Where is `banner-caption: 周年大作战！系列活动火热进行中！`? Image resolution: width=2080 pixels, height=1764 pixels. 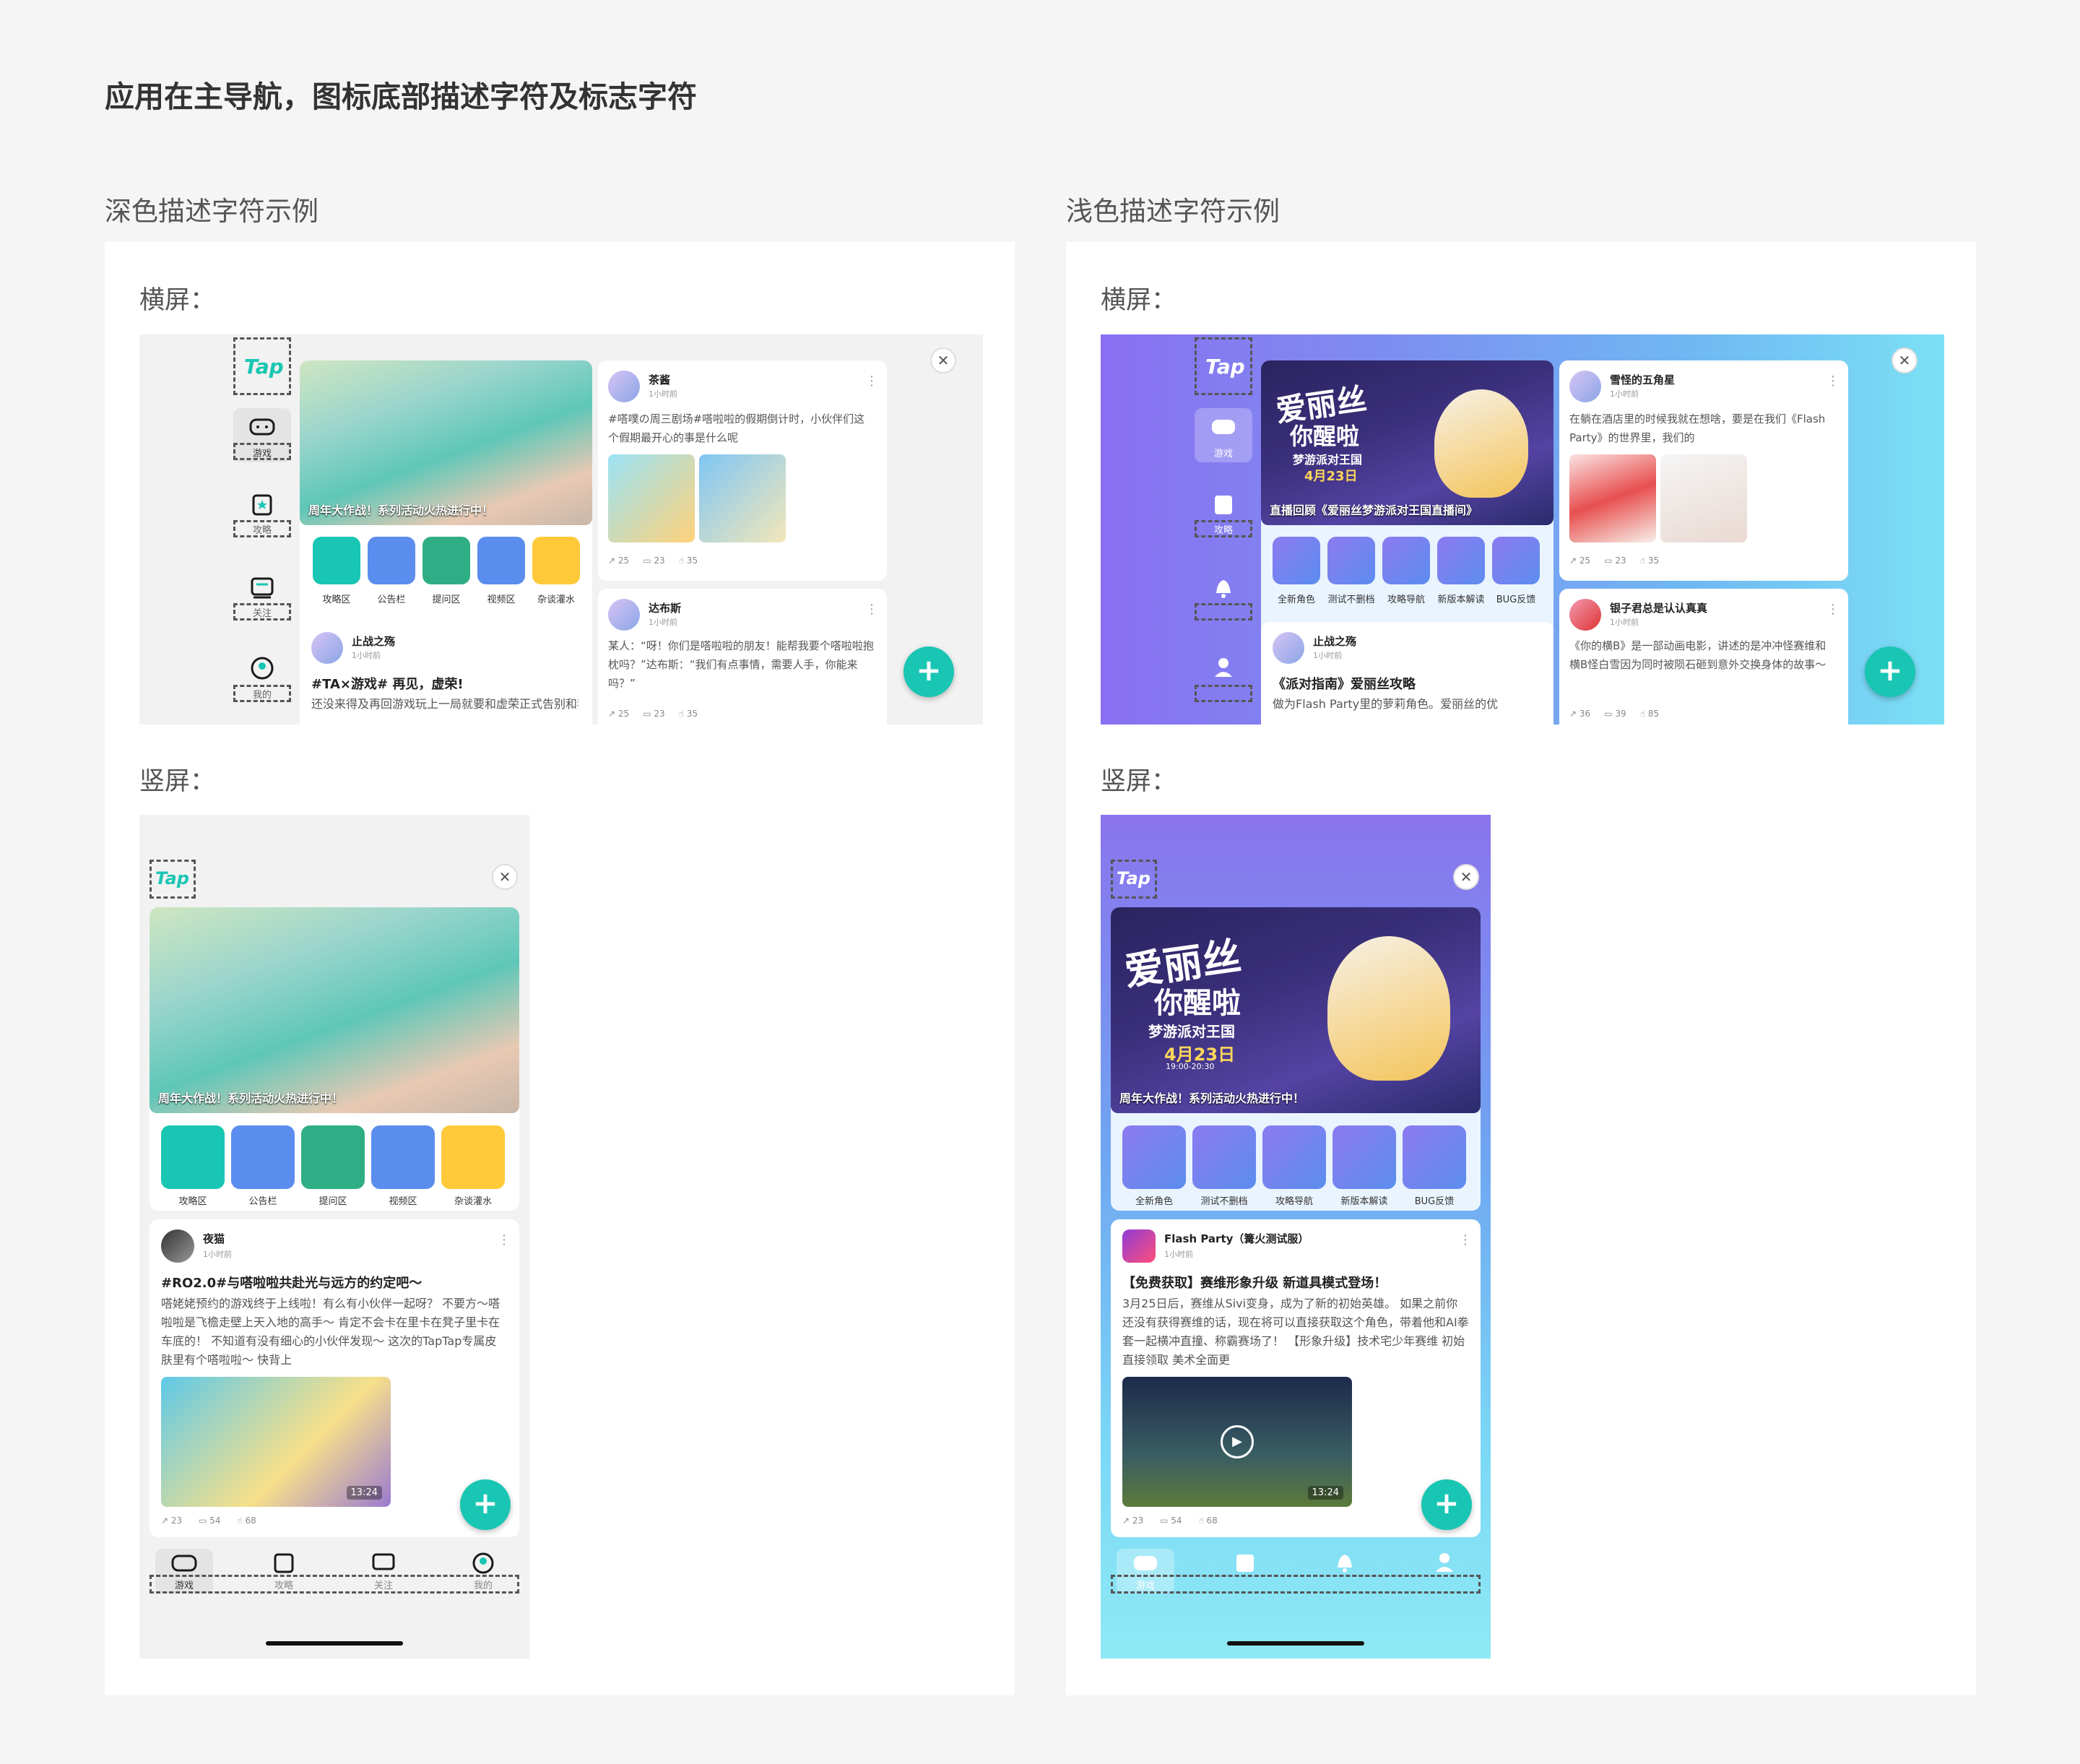 banner-caption: 周年大作战！系列活动火热进行中！ is located at coordinates (1212, 1098).